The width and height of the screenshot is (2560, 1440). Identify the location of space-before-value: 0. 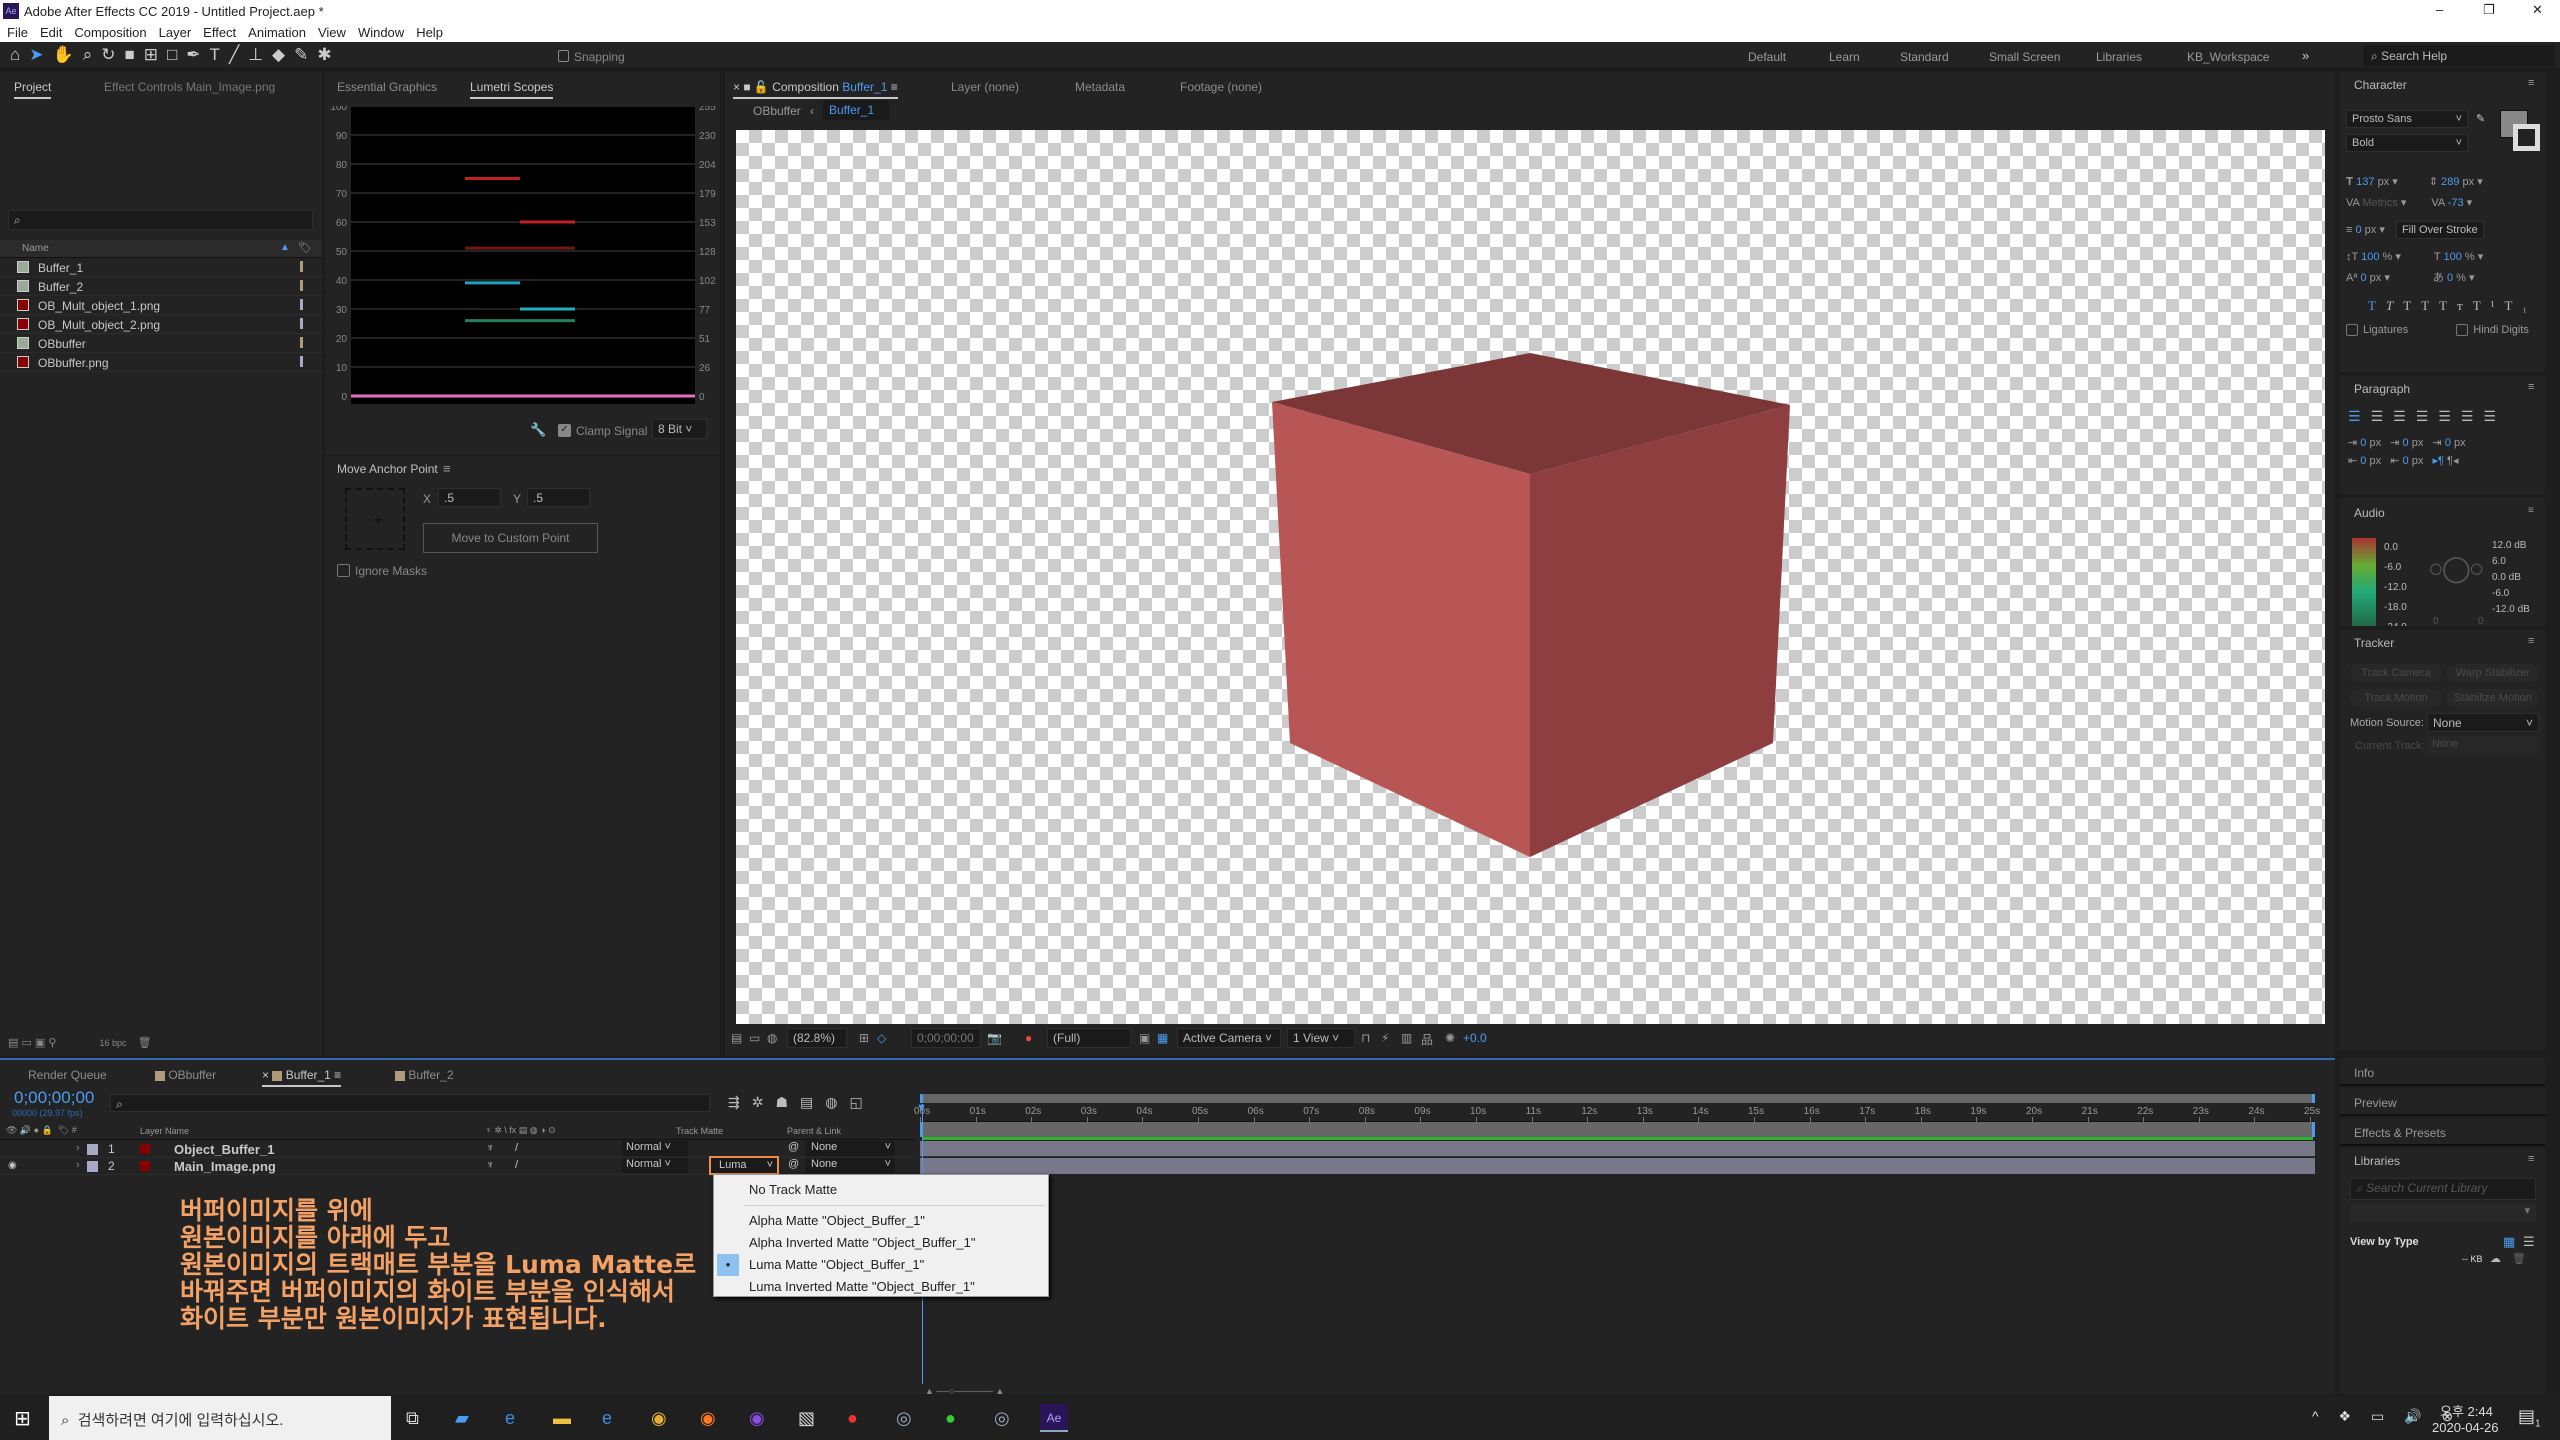
(2406, 443).